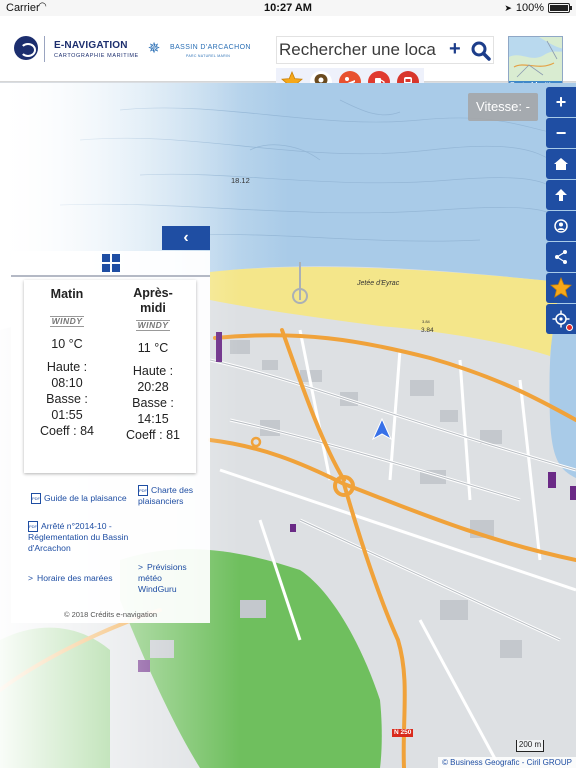  Describe the element at coordinates (26, 48) in the screenshot. I see `e-navigation-logo` at that location.